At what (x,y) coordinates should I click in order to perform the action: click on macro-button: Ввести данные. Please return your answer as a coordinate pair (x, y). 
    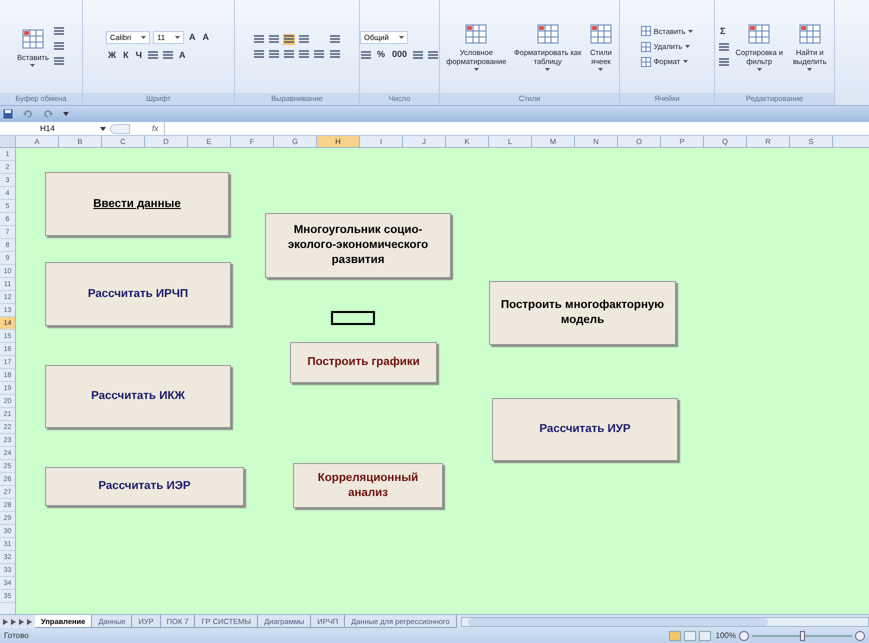
    Looking at the image, I should click on (137, 204).